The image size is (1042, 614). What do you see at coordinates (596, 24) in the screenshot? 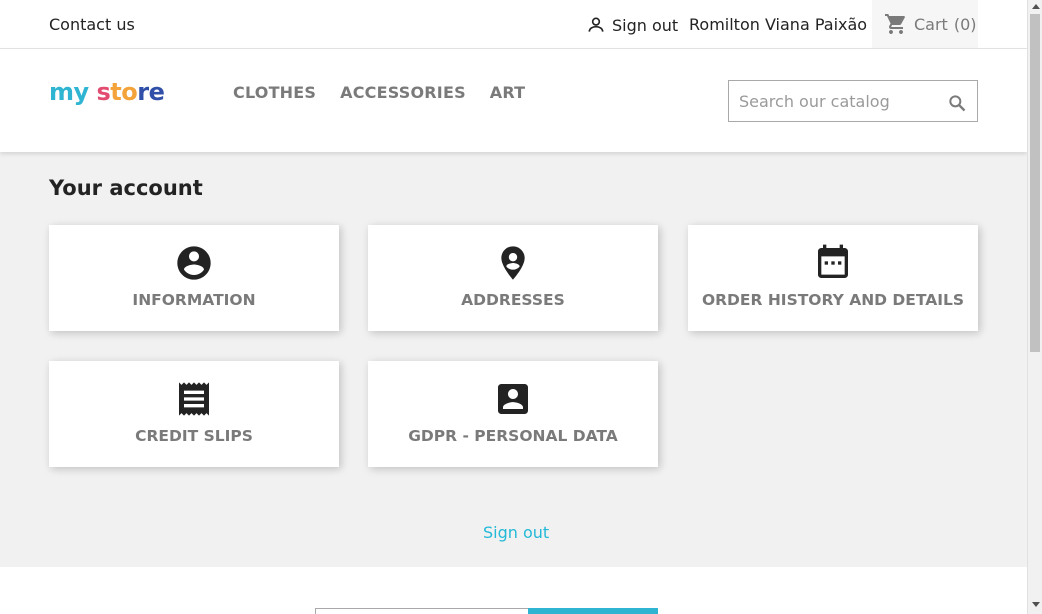
I see `user-icon` at bounding box center [596, 24].